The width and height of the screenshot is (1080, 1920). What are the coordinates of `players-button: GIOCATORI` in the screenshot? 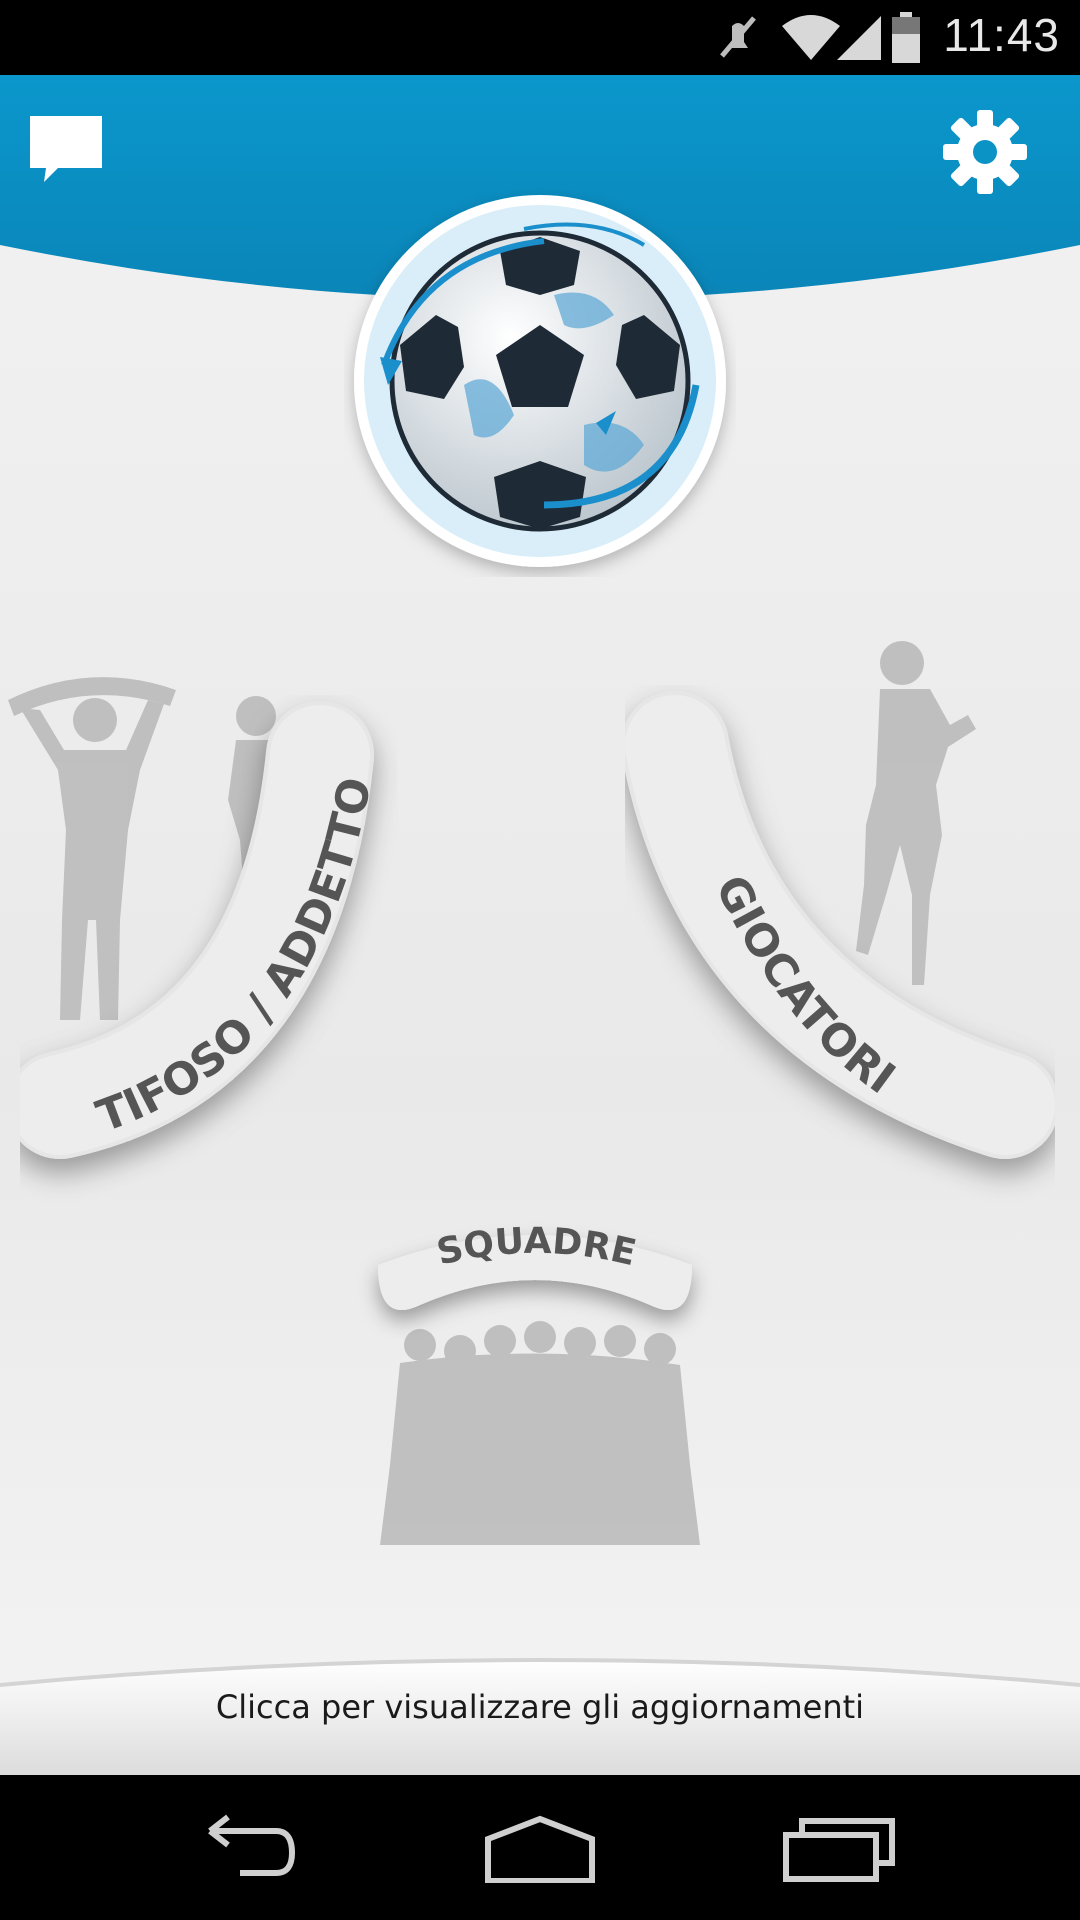 It's located at (840, 945).